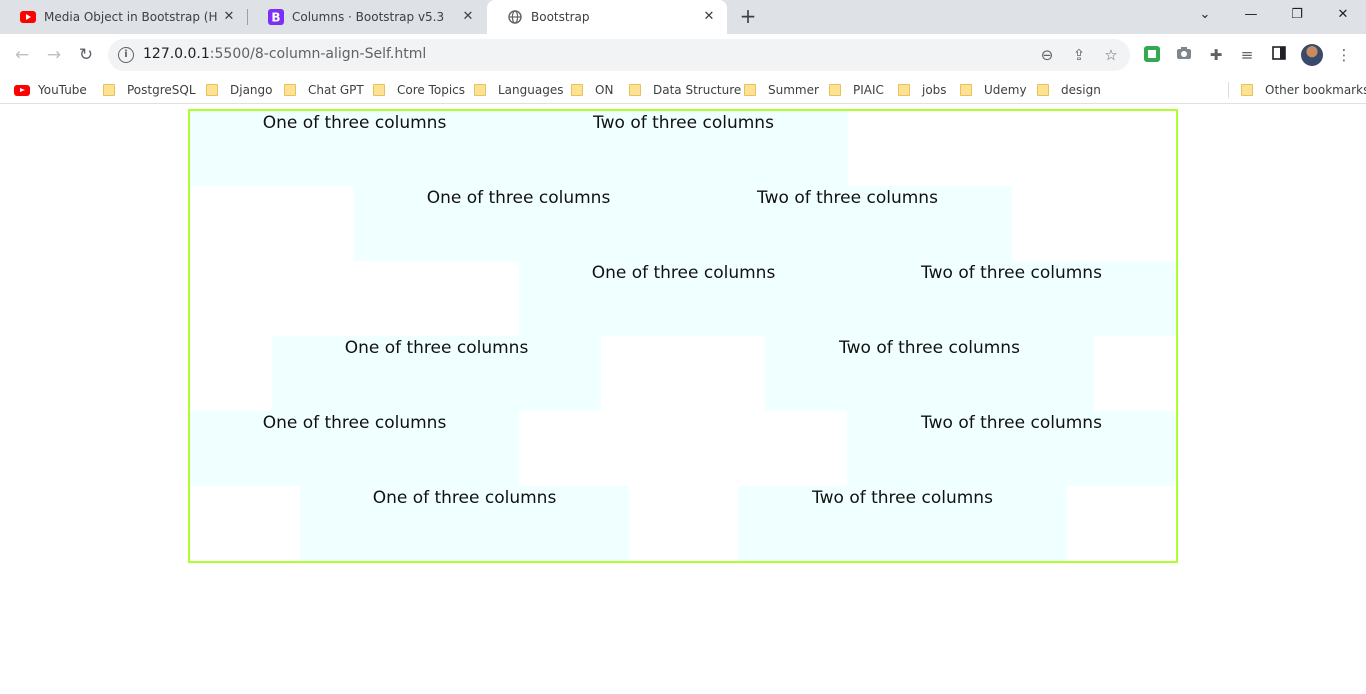  I want to click on tab-title: Media Object in Bootstrap (Hindi), so click(131, 17).